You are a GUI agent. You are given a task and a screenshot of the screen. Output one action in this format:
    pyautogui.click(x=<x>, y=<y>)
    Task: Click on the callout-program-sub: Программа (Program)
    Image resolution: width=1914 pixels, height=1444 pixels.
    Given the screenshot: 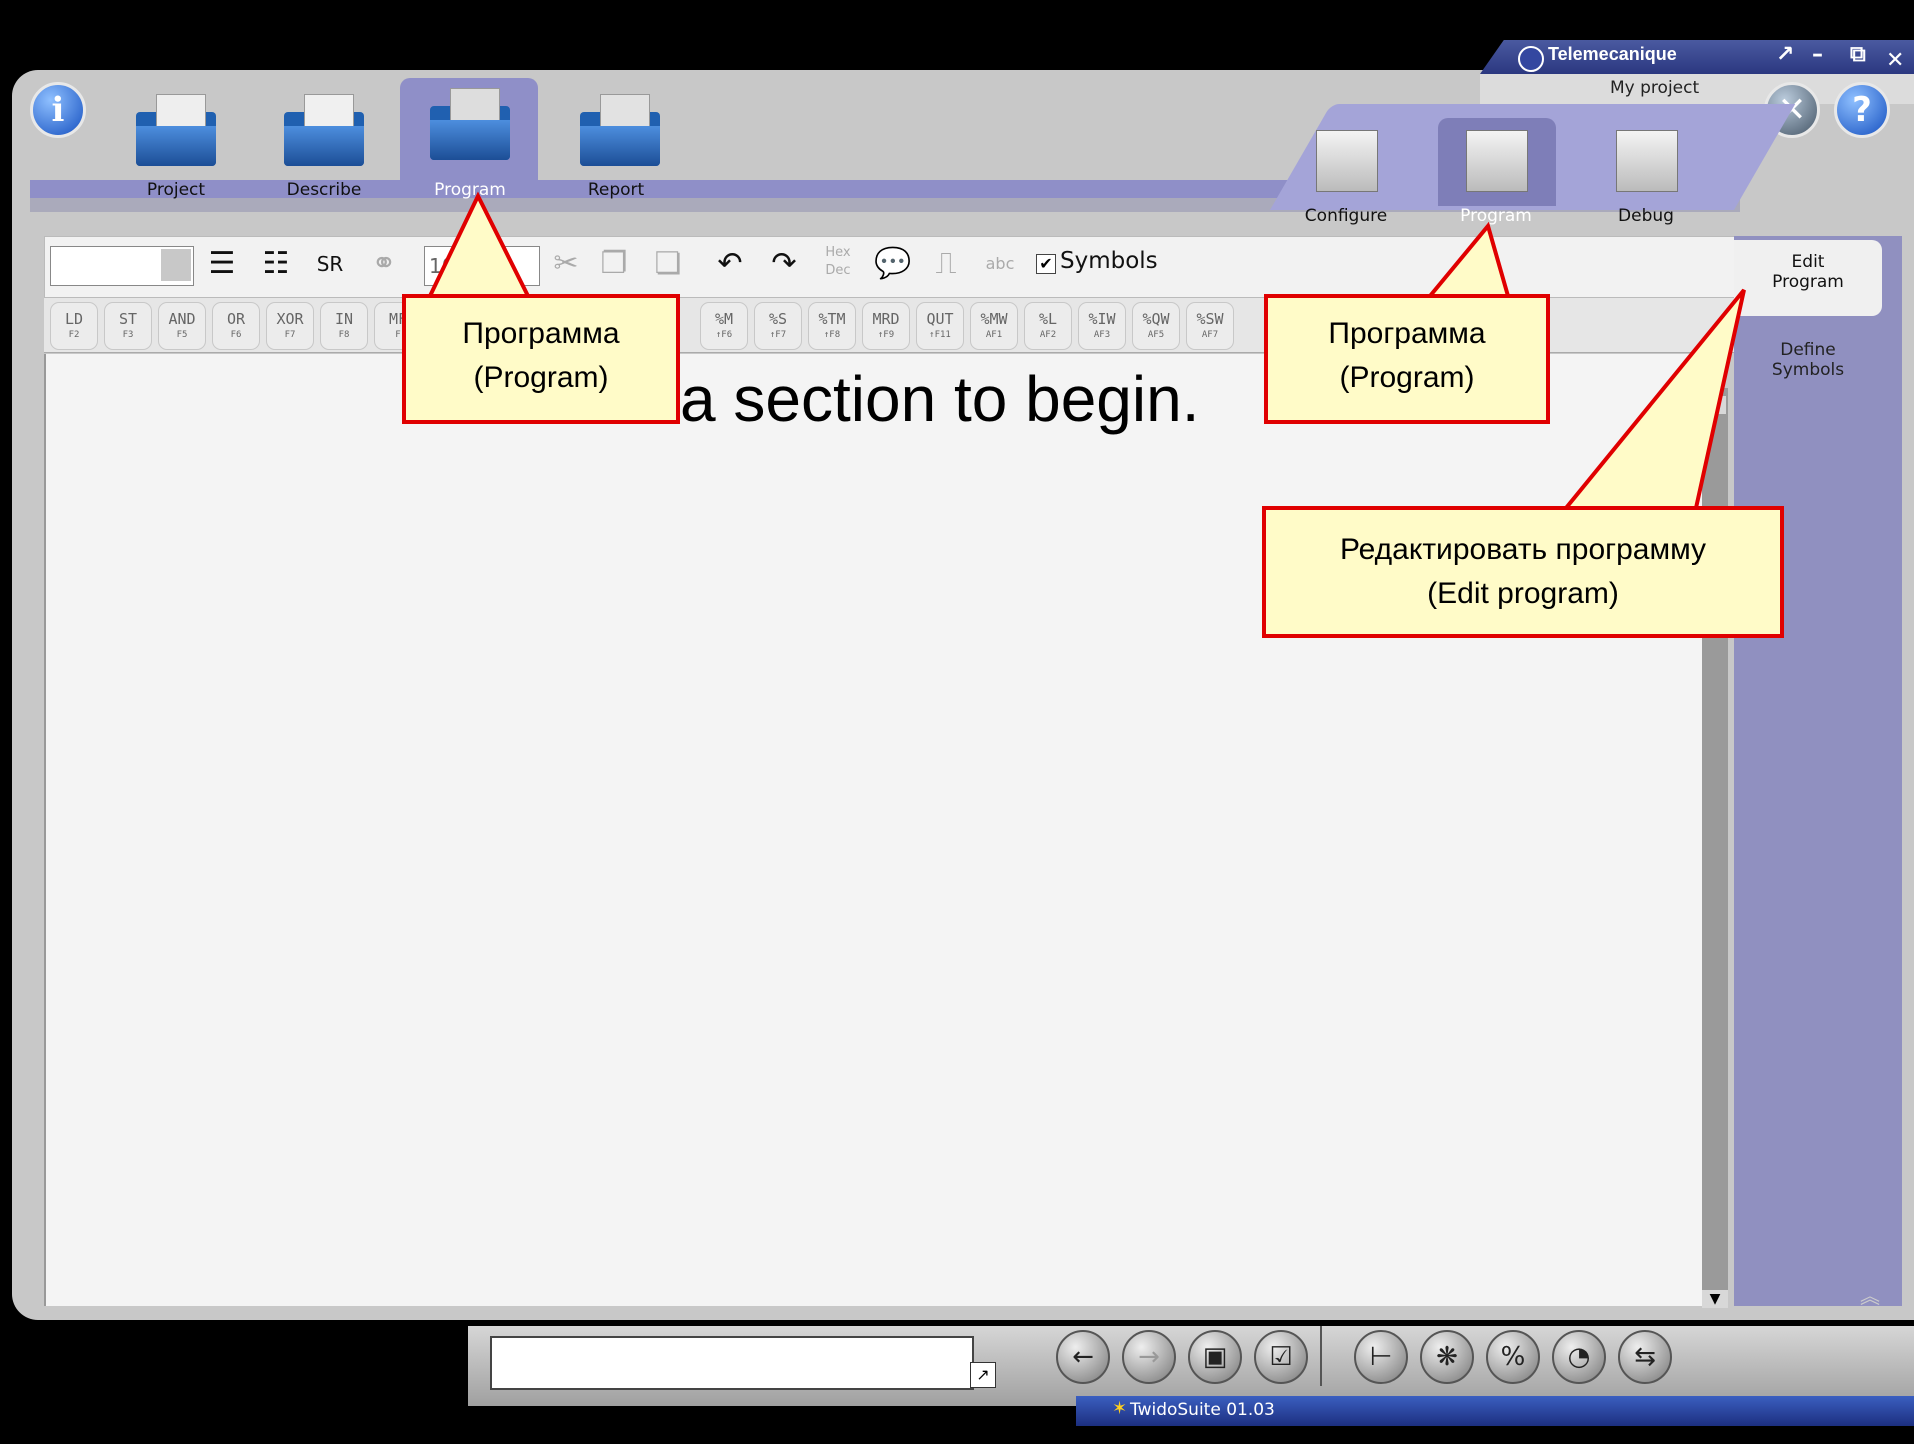 What is the action you would take?
    pyautogui.click(x=1407, y=359)
    